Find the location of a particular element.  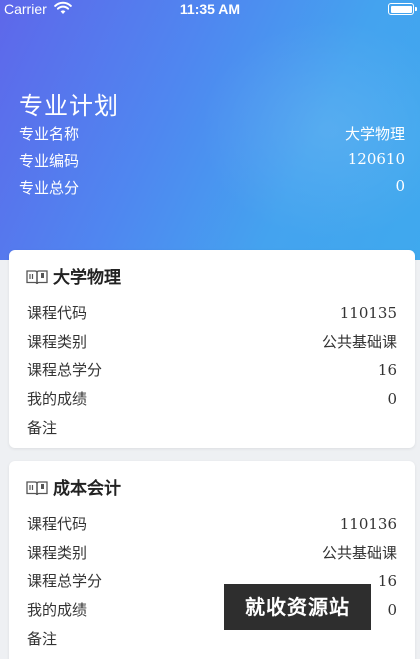

status-bar: Carrier 11:35 AM is located at coordinates (210, 10).